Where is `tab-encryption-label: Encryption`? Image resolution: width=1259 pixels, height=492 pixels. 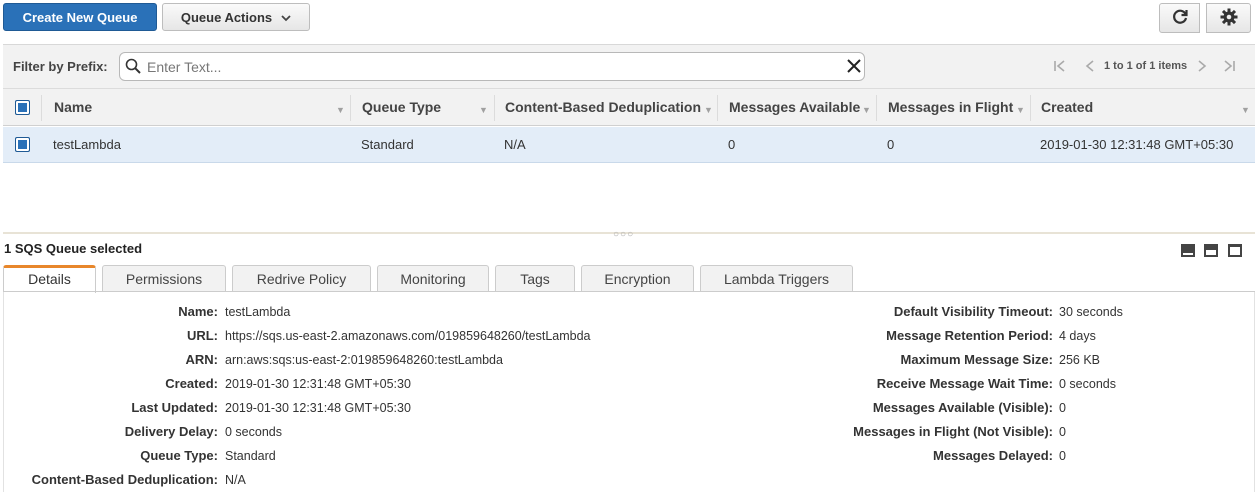 tab-encryption-label: Encryption is located at coordinates (637, 279).